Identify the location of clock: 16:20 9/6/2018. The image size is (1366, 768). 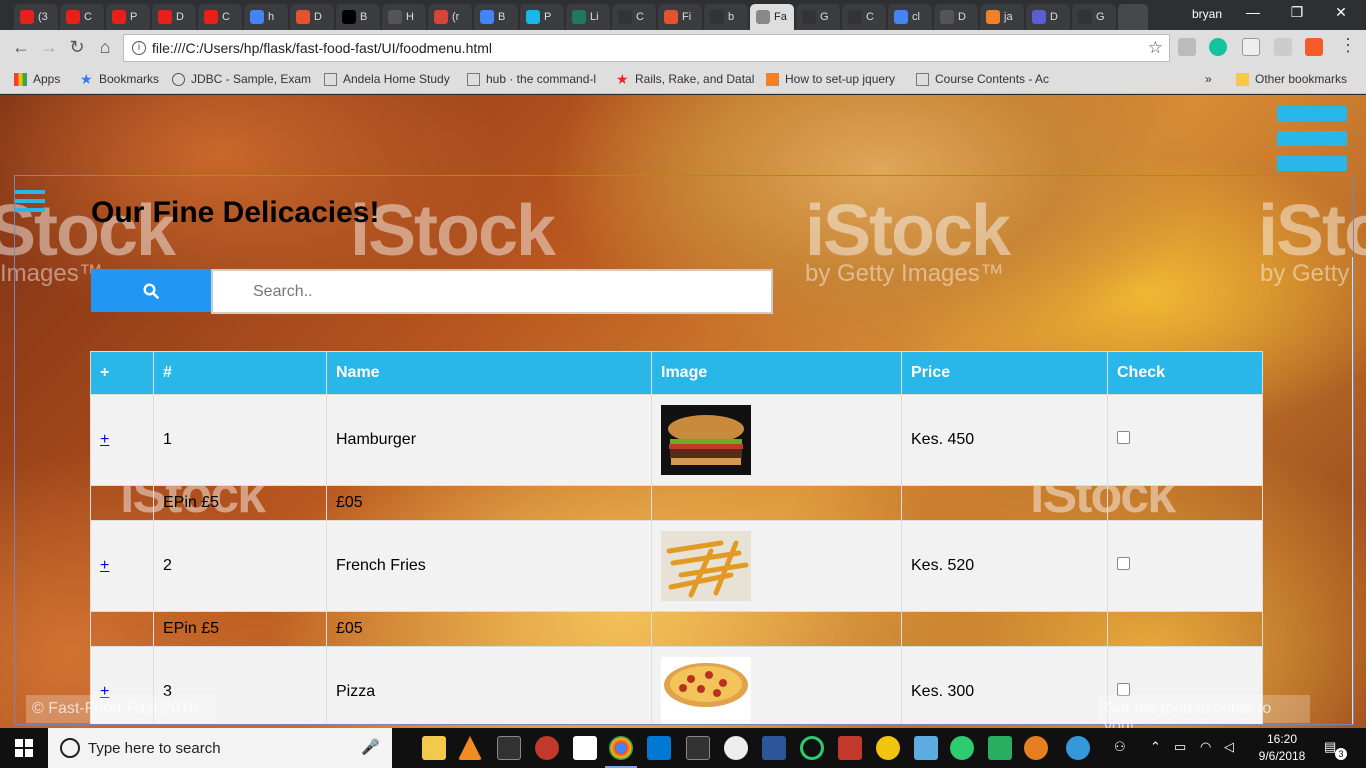
(1282, 748).